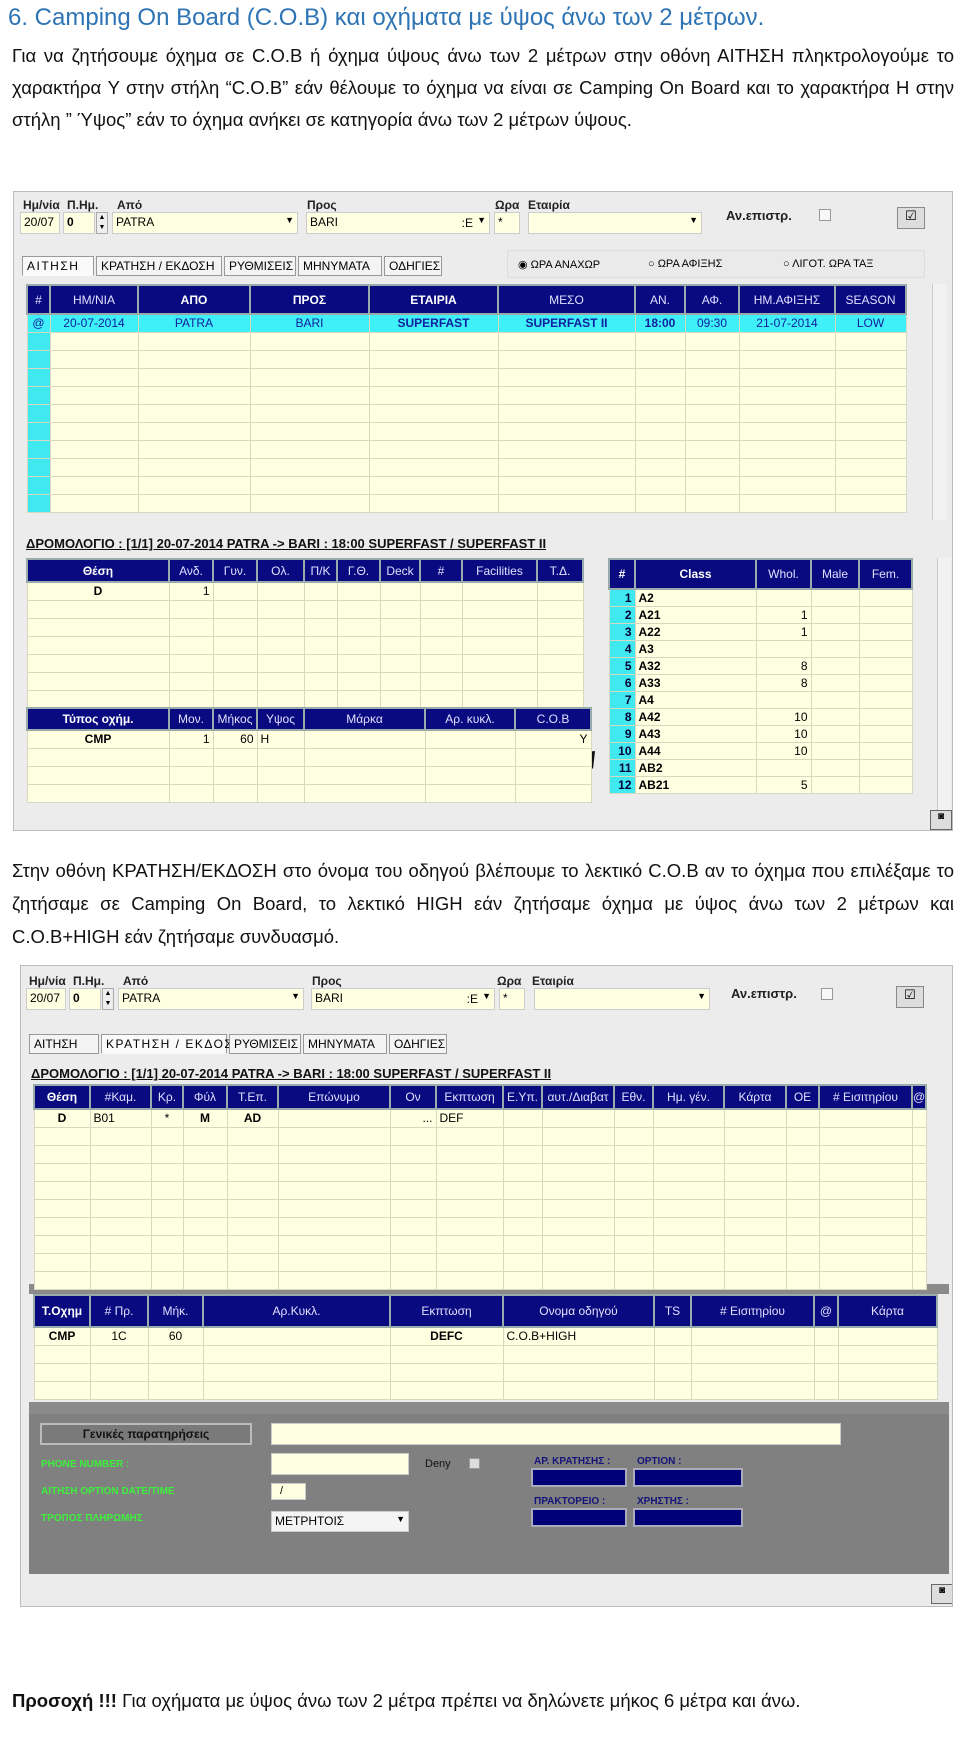 The image size is (960, 1741). I want to click on table-cell: BARI, so click(309, 323).